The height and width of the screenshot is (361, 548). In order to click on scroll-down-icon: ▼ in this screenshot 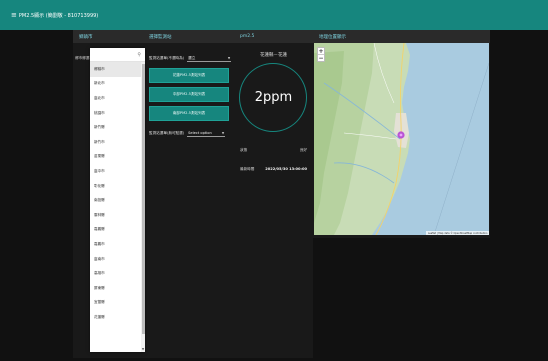, I will do `click(143, 349)`.